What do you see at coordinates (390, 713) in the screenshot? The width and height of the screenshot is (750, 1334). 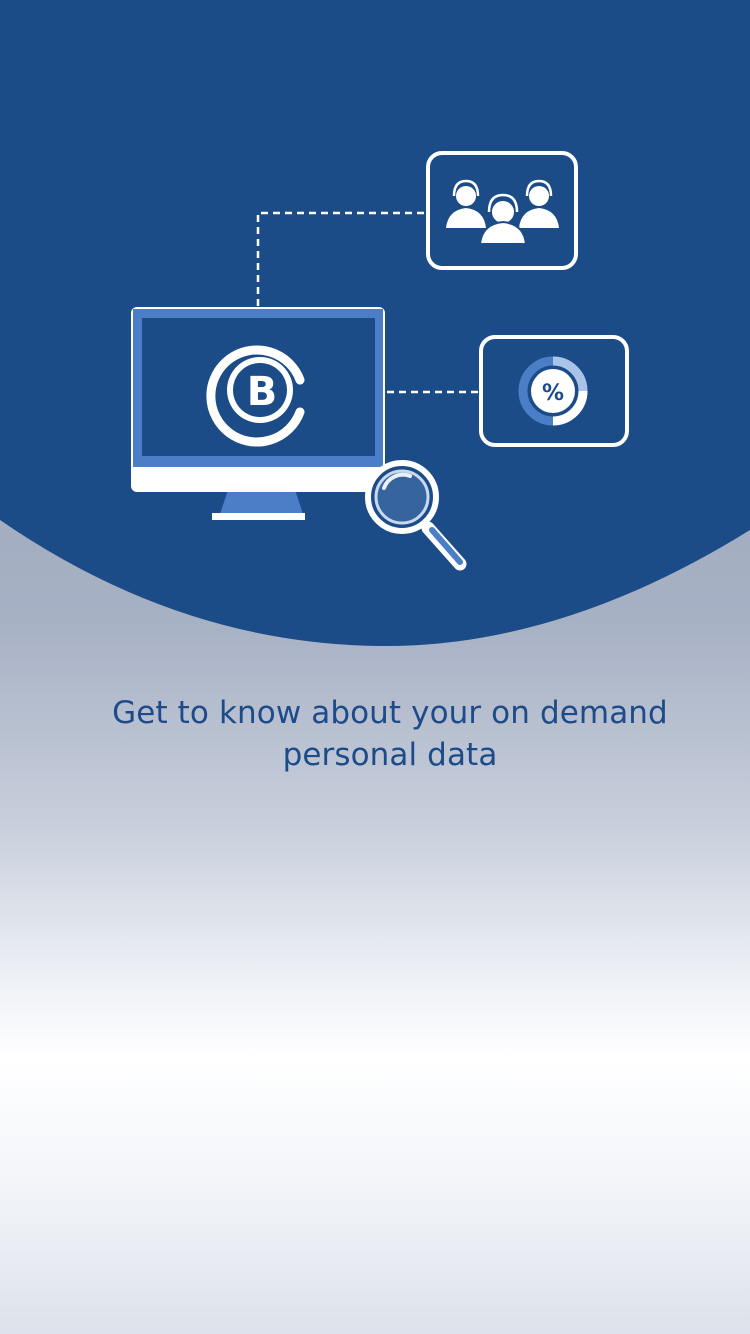 I see `headline-line-1: Get to know about your on demand` at bounding box center [390, 713].